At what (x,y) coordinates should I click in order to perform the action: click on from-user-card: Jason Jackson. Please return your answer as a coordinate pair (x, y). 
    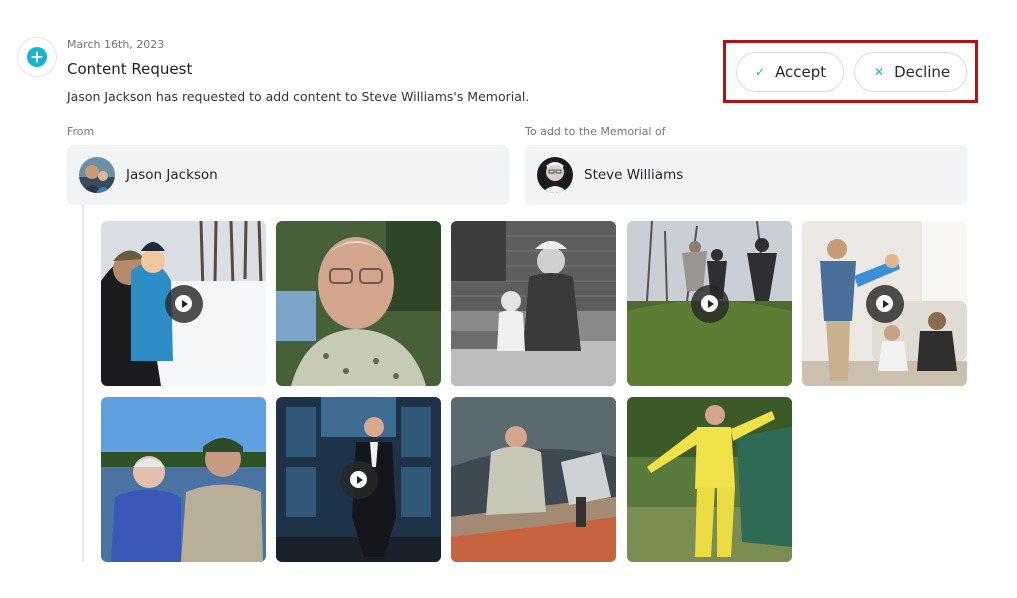
    Looking at the image, I should click on (288, 175).